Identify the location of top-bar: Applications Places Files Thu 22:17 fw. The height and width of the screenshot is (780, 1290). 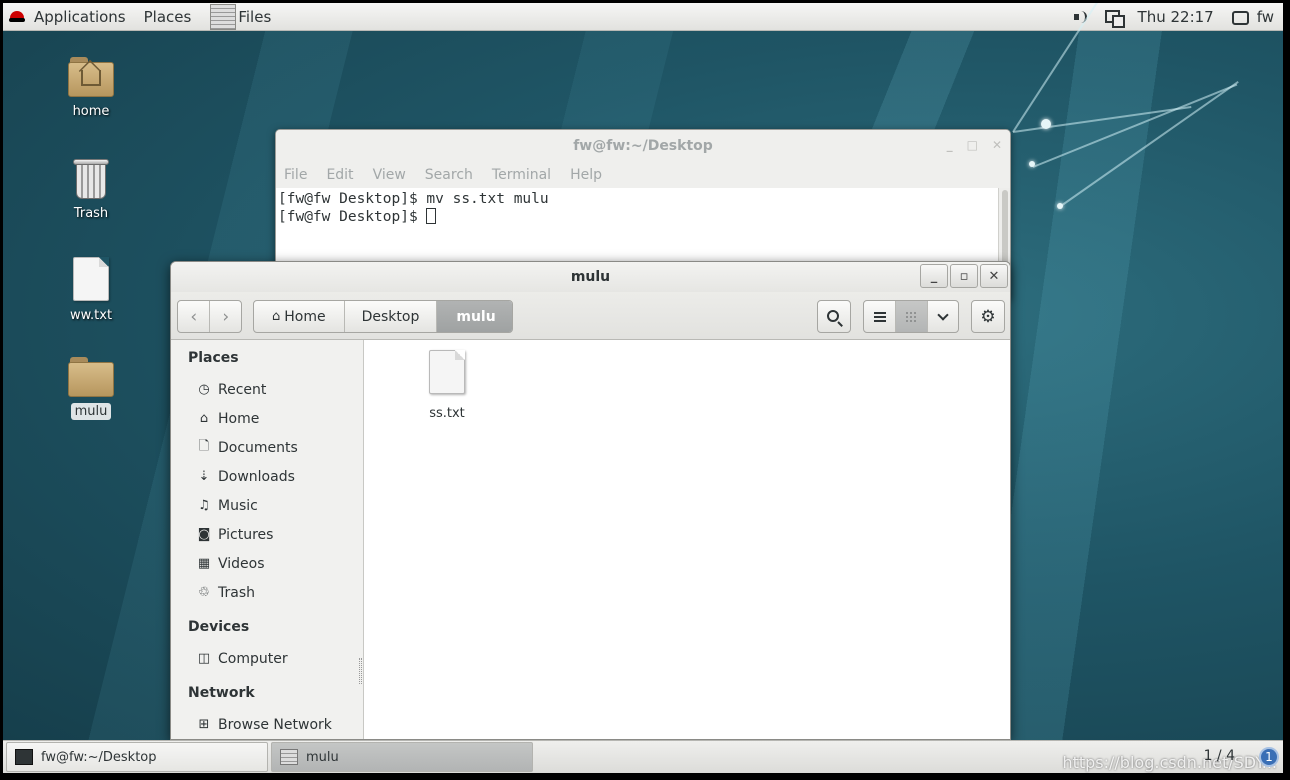
(643, 17).